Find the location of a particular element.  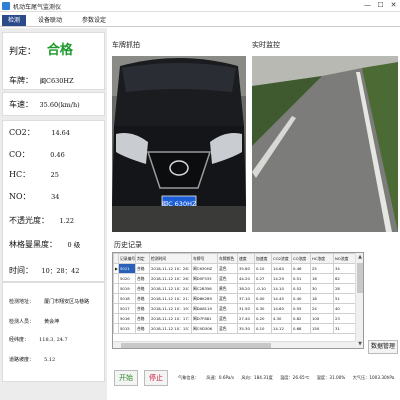

table-cell: 25 is located at coordinates (322, 268).